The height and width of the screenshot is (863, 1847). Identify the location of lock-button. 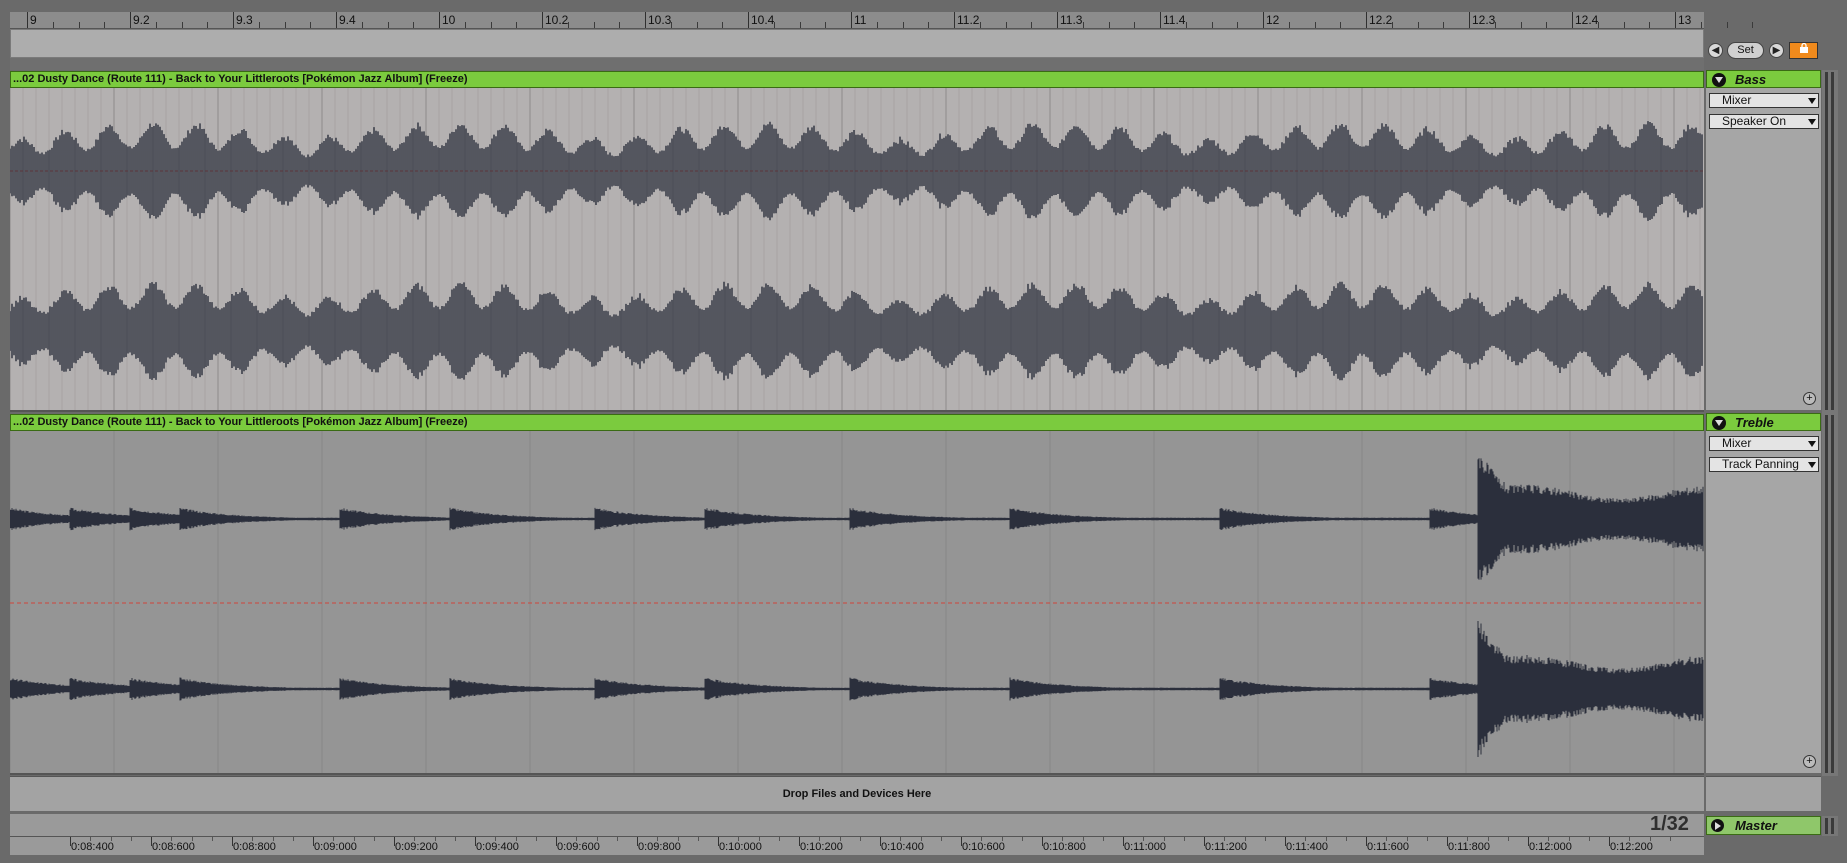
(1803, 50).